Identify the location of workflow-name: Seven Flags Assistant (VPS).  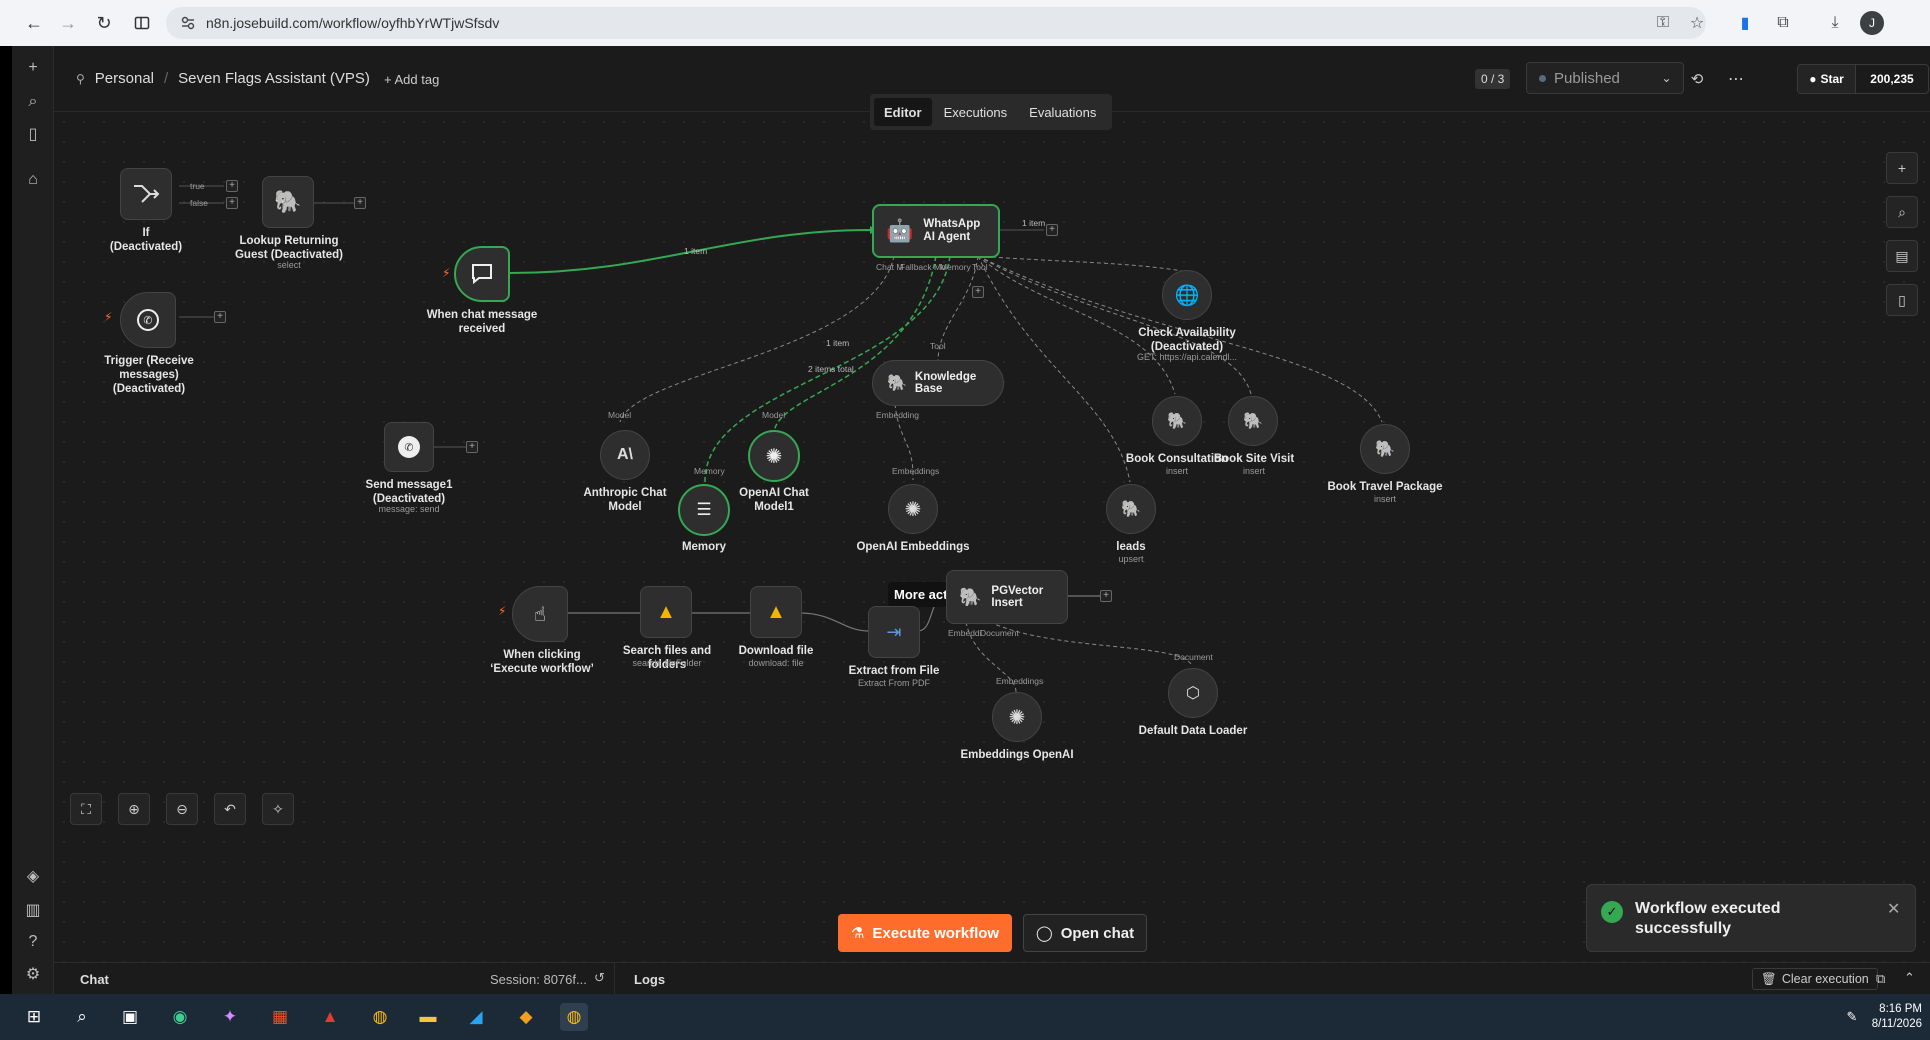
(274, 78).